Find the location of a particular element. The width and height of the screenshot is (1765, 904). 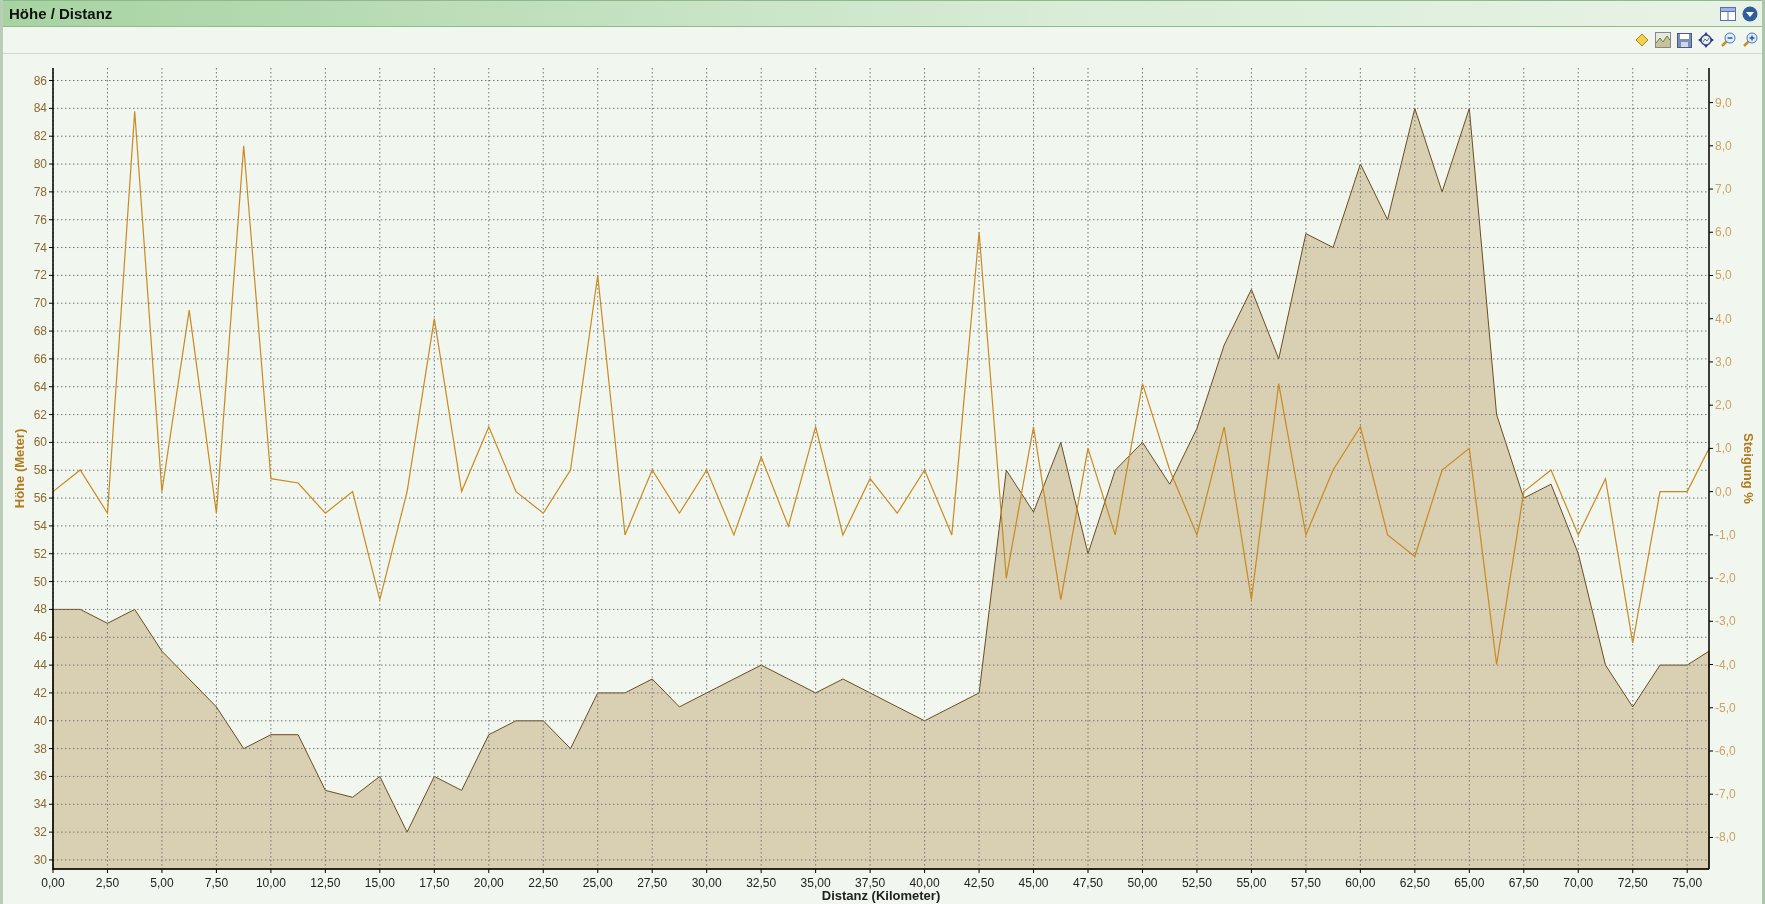

x-tick-label: 30,00 is located at coordinates (706, 883).